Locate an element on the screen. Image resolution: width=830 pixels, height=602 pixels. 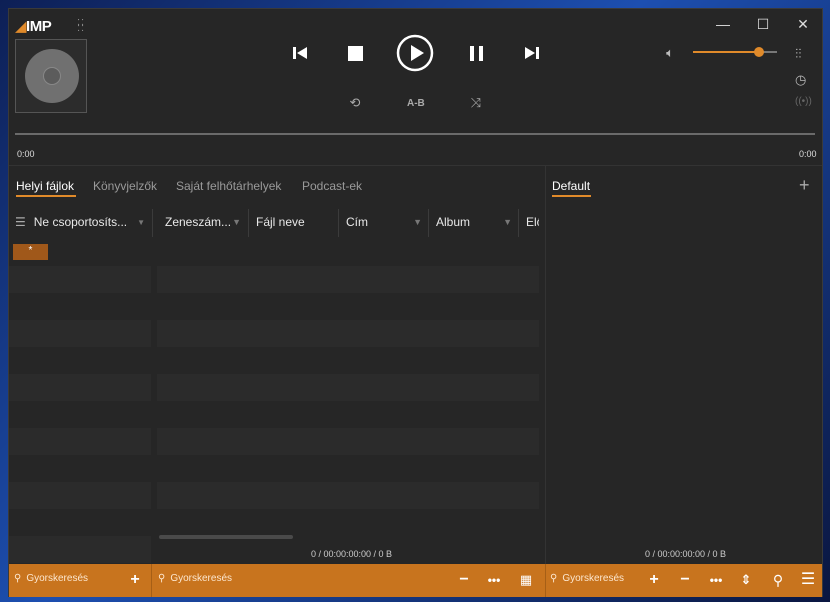
app-logo: ◢IMP is located at coordinates (33, 26).